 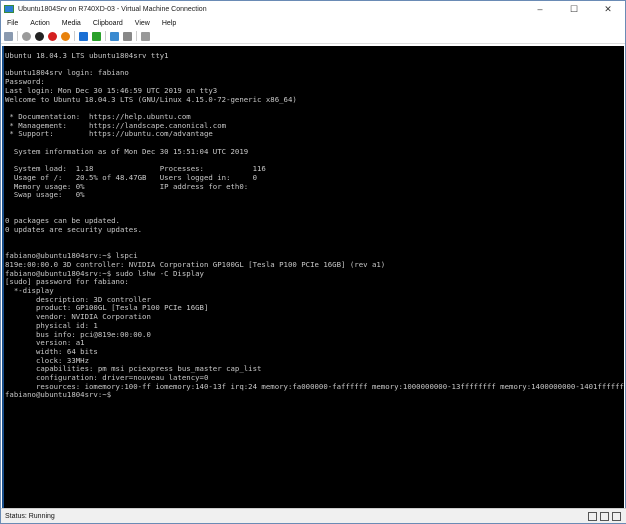 What do you see at coordinates (616, 516) in the screenshot?
I see `lock-icon` at bounding box center [616, 516].